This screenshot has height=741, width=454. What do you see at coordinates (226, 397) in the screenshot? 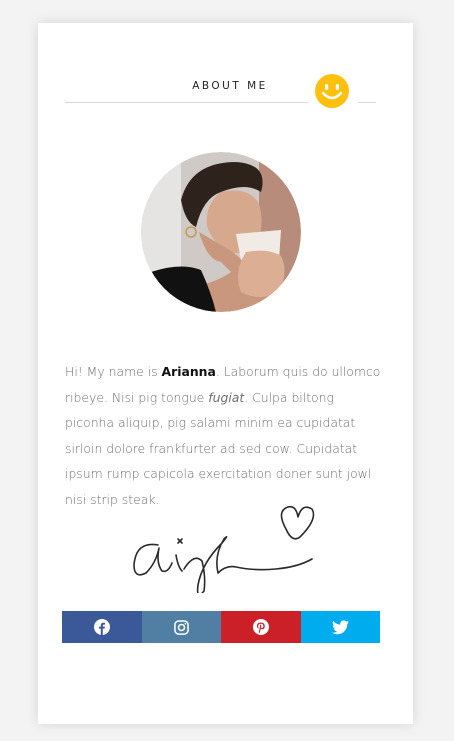
I see `bio-italic-word: fugiat` at bounding box center [226, 397].